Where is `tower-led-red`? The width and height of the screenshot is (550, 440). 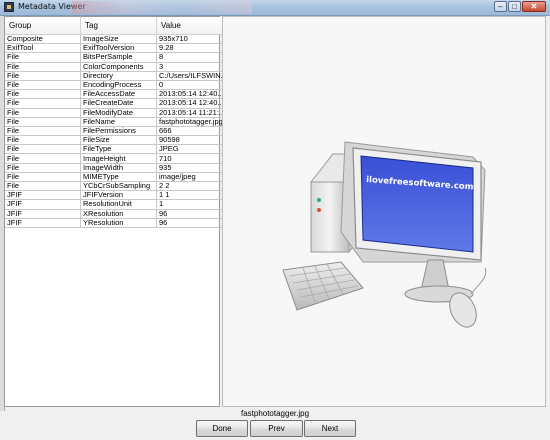
tower-led-red is located at coordinates (319, 210).